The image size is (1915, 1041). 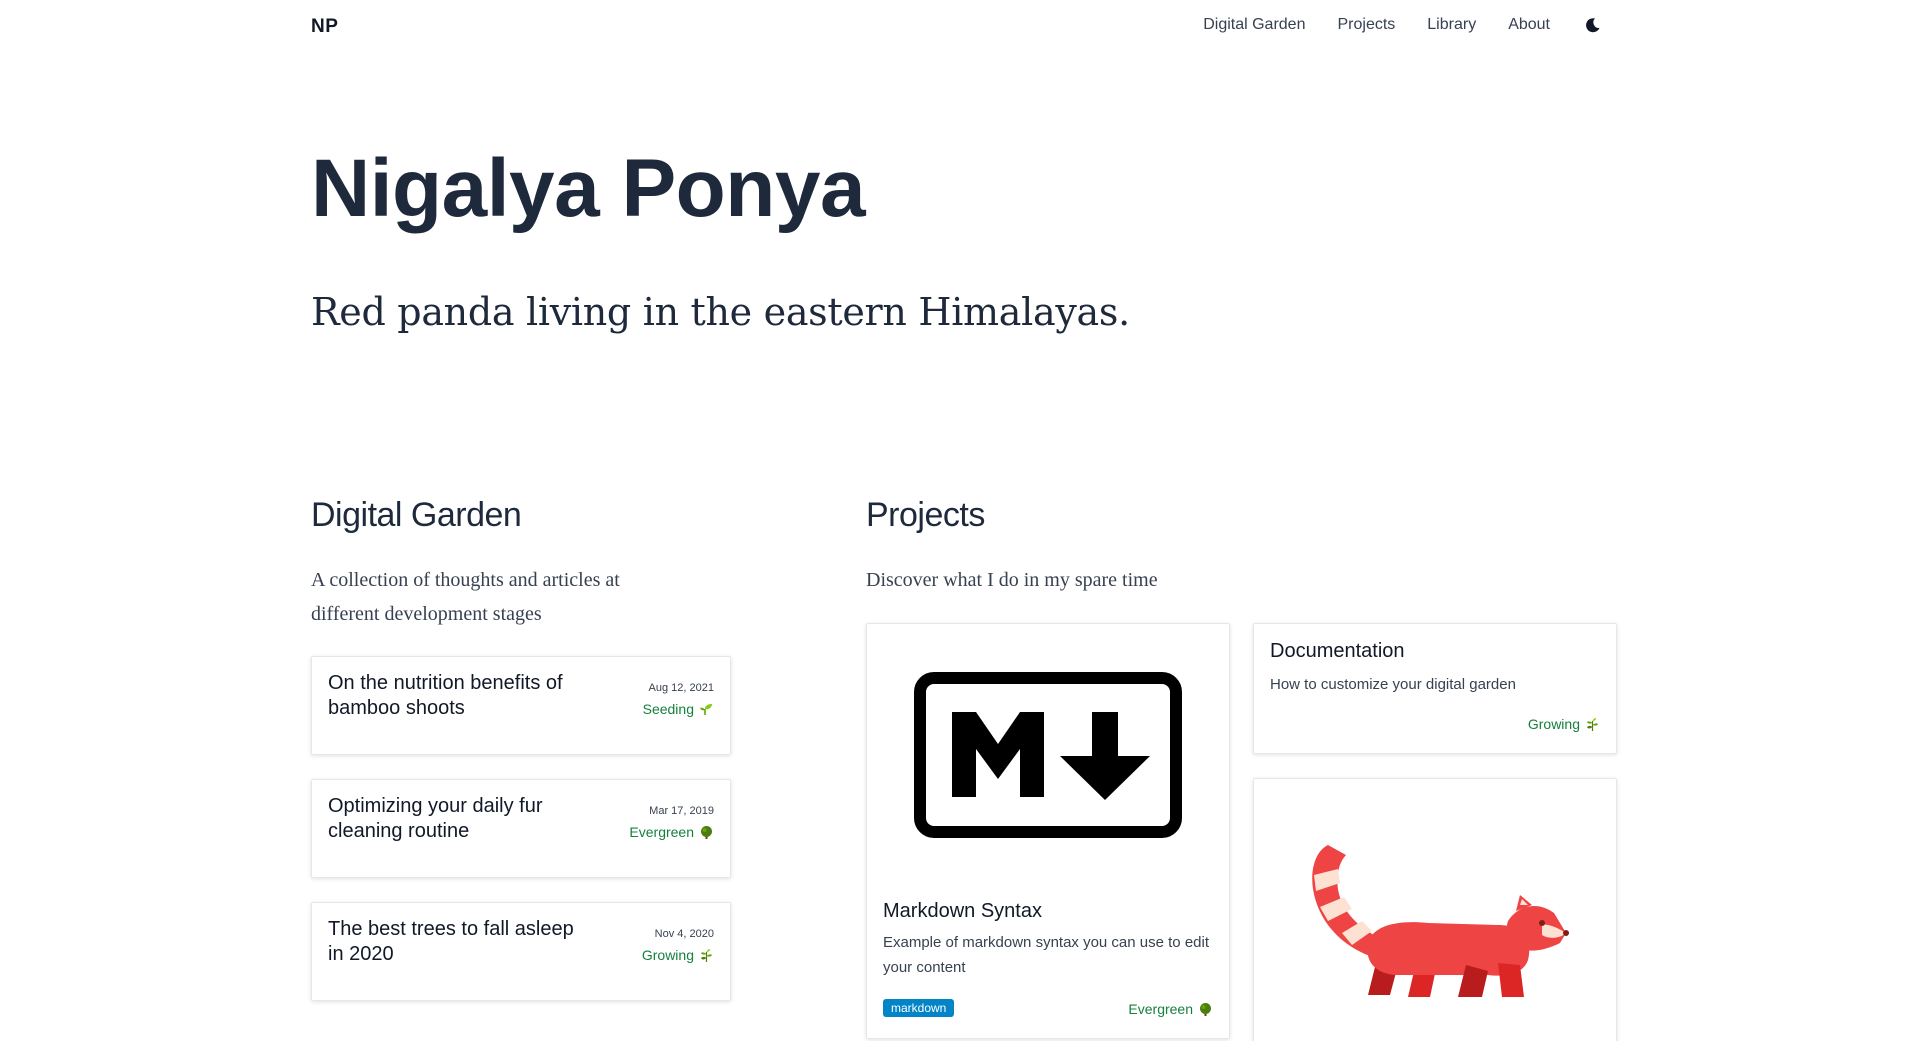 I want to click on red-panda-icon, so click(x=1438, y=917).